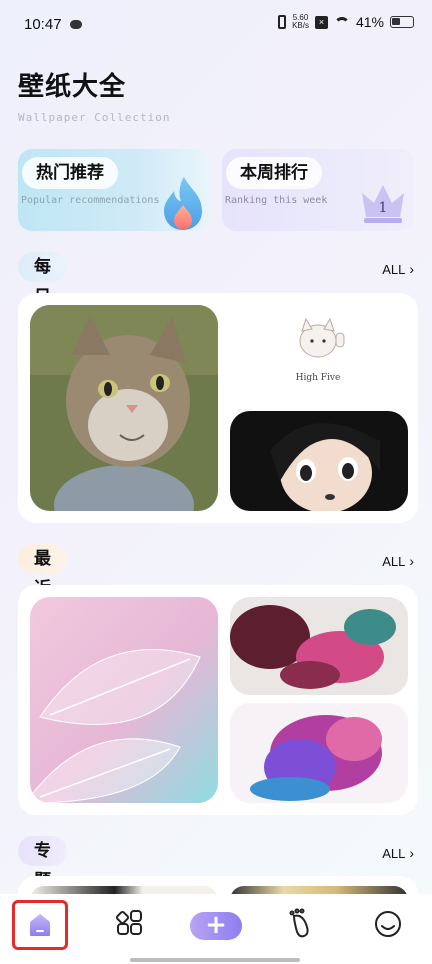 The height and width of the screenshot is (964, 432). I want to click on daily-section-title: 每日精选, so click(42, 309).